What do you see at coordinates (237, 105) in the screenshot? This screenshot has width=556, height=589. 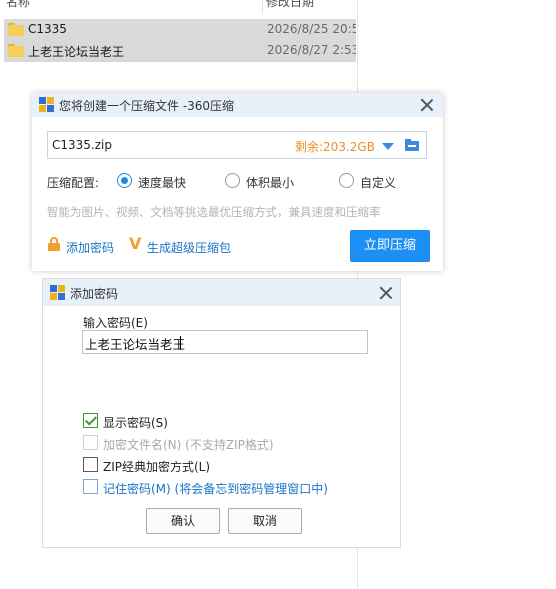 I see `dialog-titlebar: 您将创建一个压缩文件 -360压缩` at bounding box center [237, 105].